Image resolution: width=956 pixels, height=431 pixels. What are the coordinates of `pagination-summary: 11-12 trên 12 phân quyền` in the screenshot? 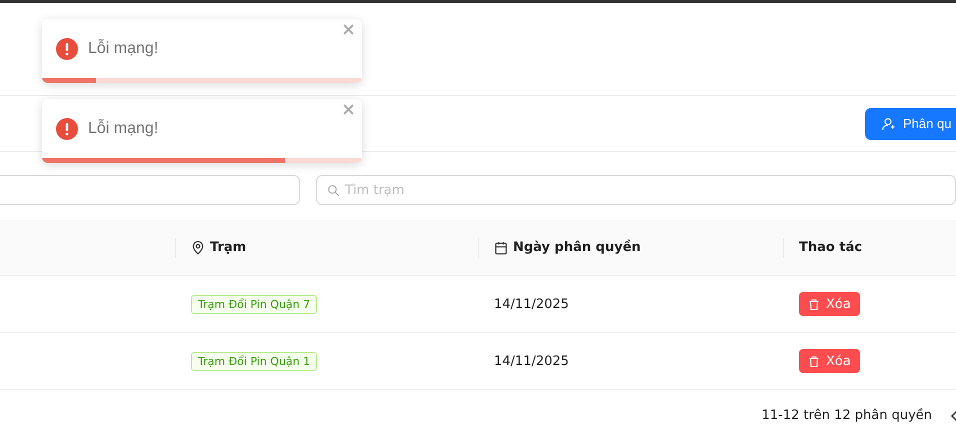 It's located at (847, 415).